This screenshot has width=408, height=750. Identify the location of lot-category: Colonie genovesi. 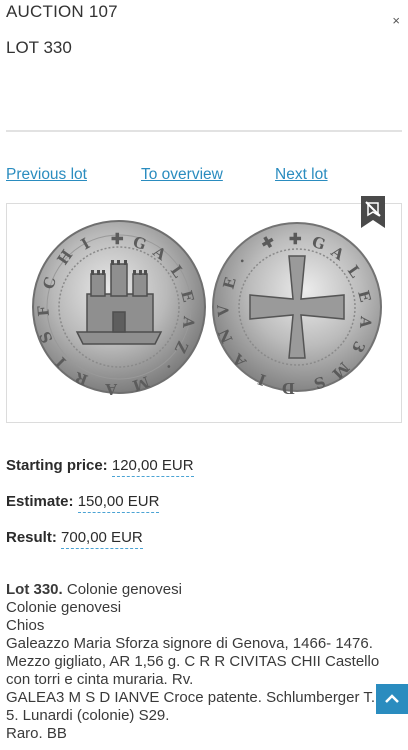
(122, 589).